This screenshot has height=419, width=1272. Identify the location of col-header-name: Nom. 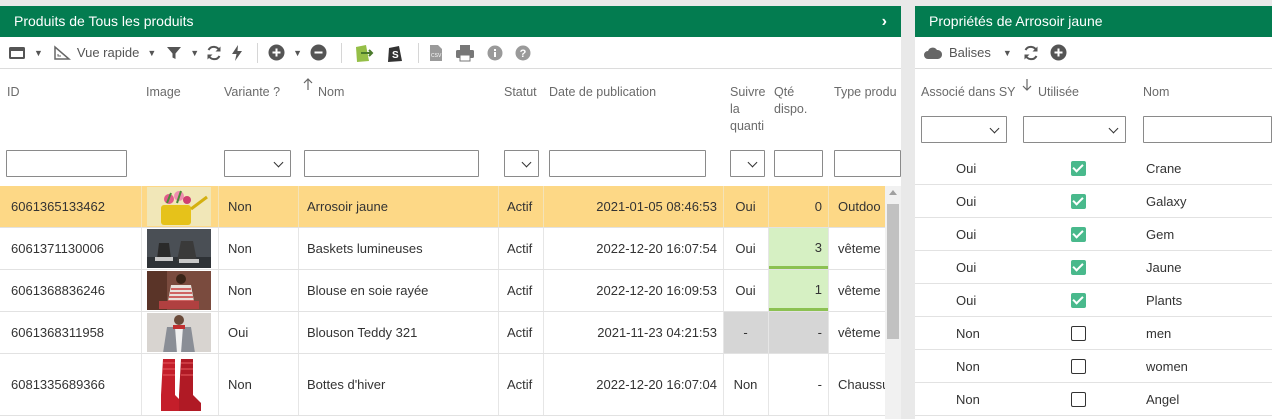
(331, 92).